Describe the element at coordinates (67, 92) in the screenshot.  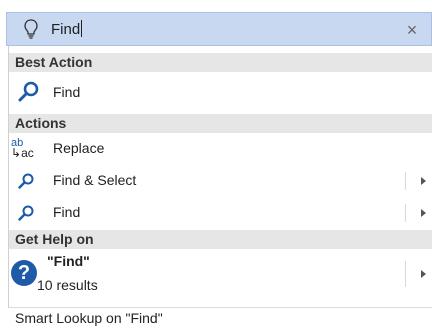
I see `best-action-label: Find` at that location.